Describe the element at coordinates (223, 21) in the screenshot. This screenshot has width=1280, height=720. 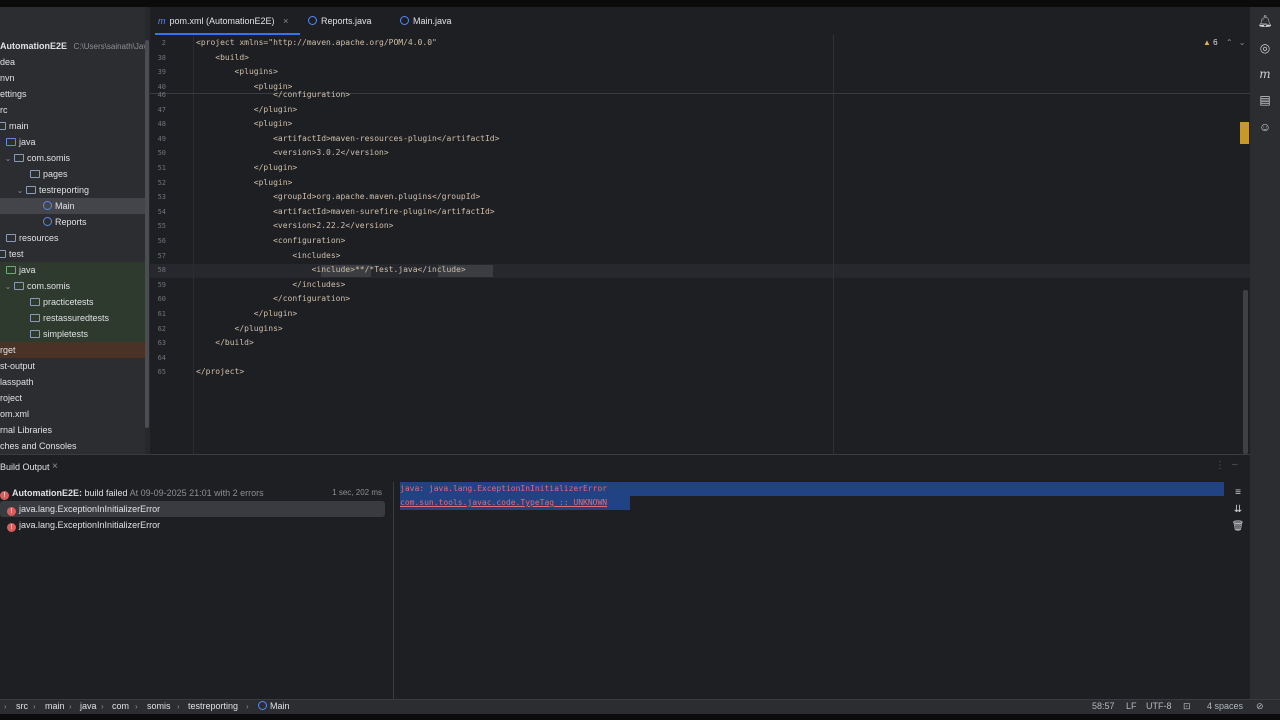
I see `tab-pom-xml: m pom.xml (AutomationE2E) ×` at that location.